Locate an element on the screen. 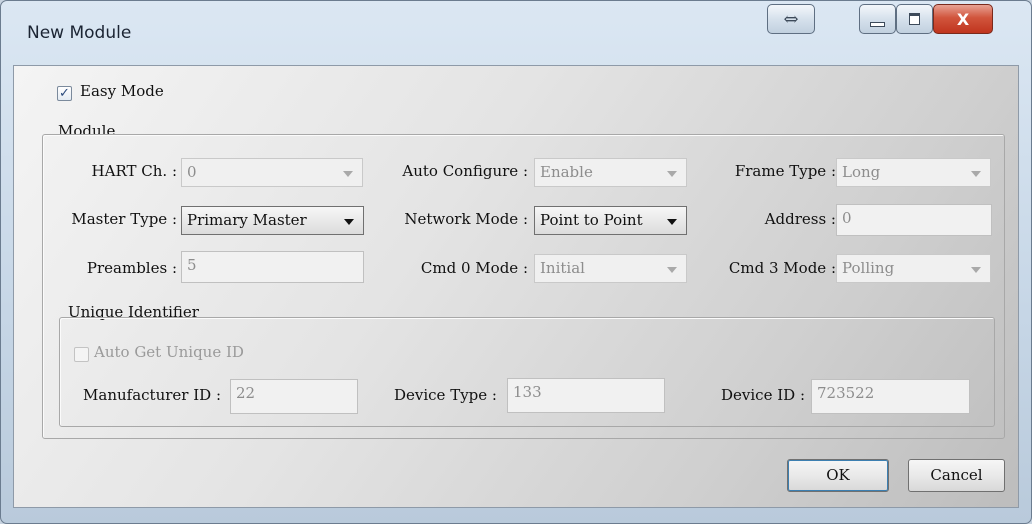 The height and width of the screenshot is (524, 1032). frame-type-combo: Long is located at coordinates (913, 172).